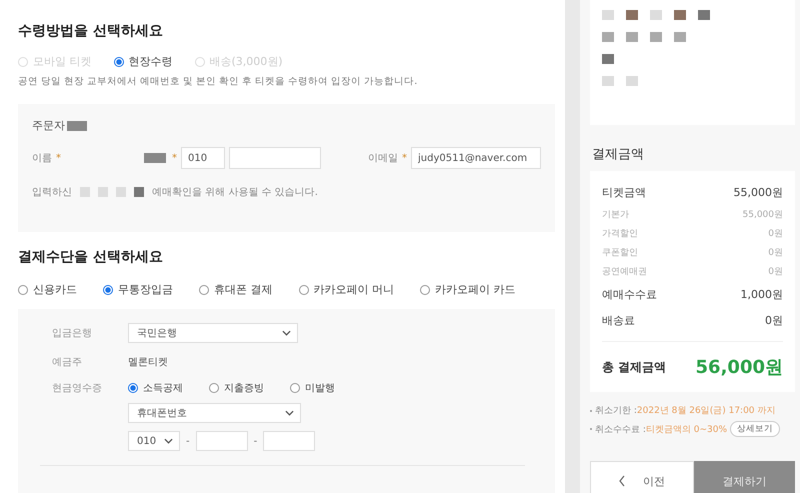 This screenshot has width=800, height=493. What do you see at coordinates (468, 289) in the screenshot?
I see `payment-method-option: 카카오페이 카드` at bounding box center [468, 289].